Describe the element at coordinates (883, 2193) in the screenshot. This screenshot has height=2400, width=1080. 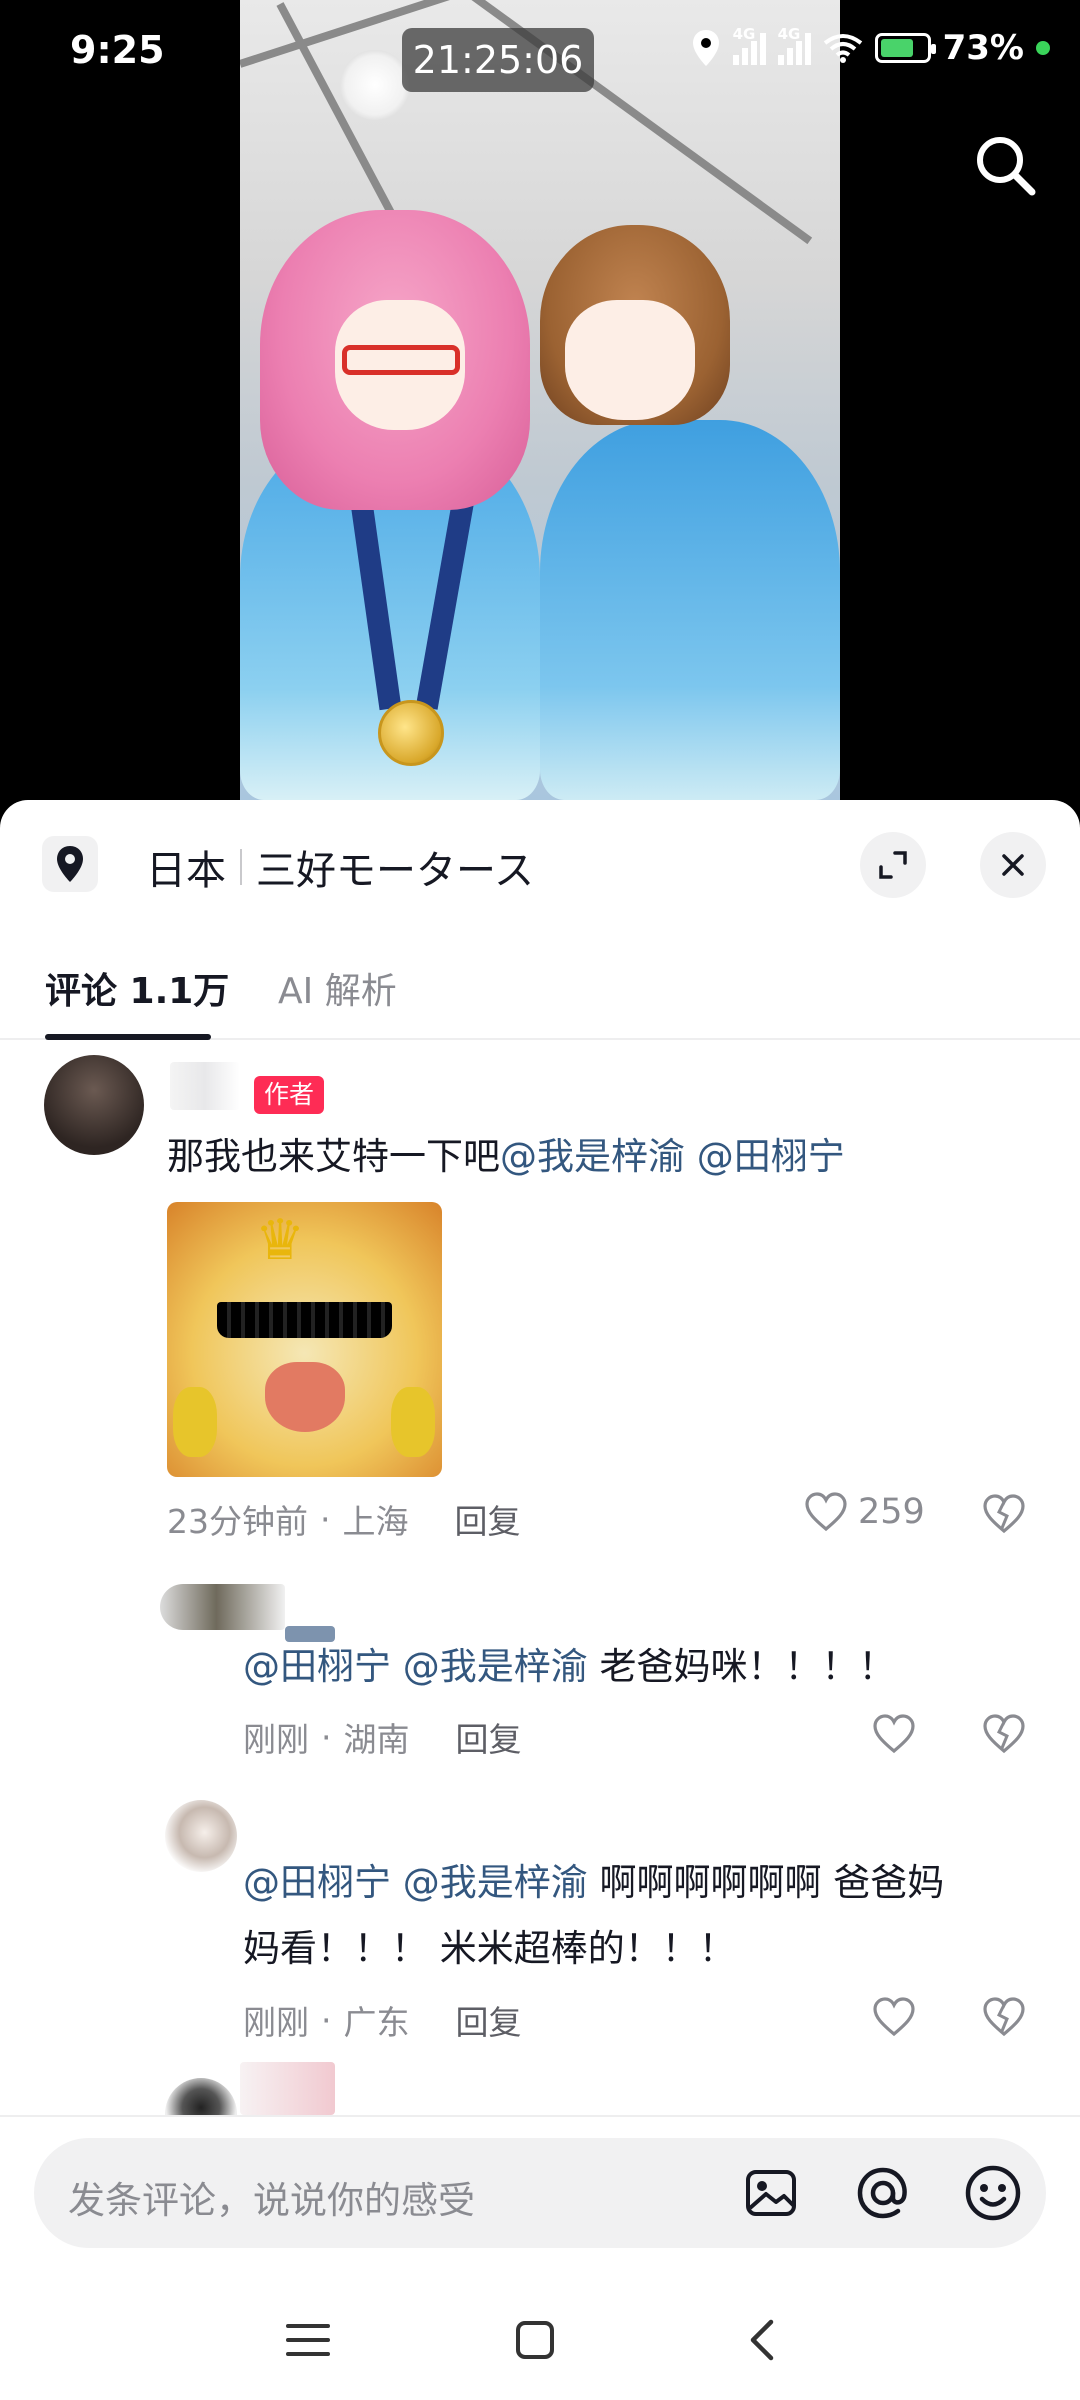
I see `at-icon` at that location.